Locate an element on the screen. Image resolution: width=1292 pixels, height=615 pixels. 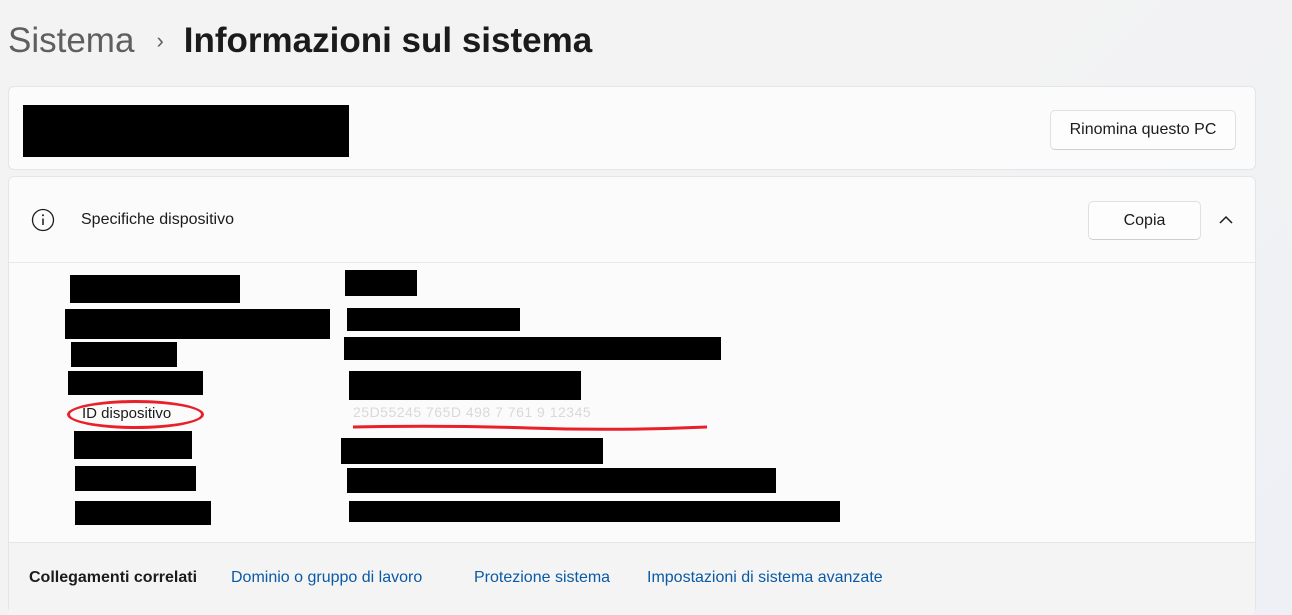
redacted-device-name is located at coordinates (186, 131).